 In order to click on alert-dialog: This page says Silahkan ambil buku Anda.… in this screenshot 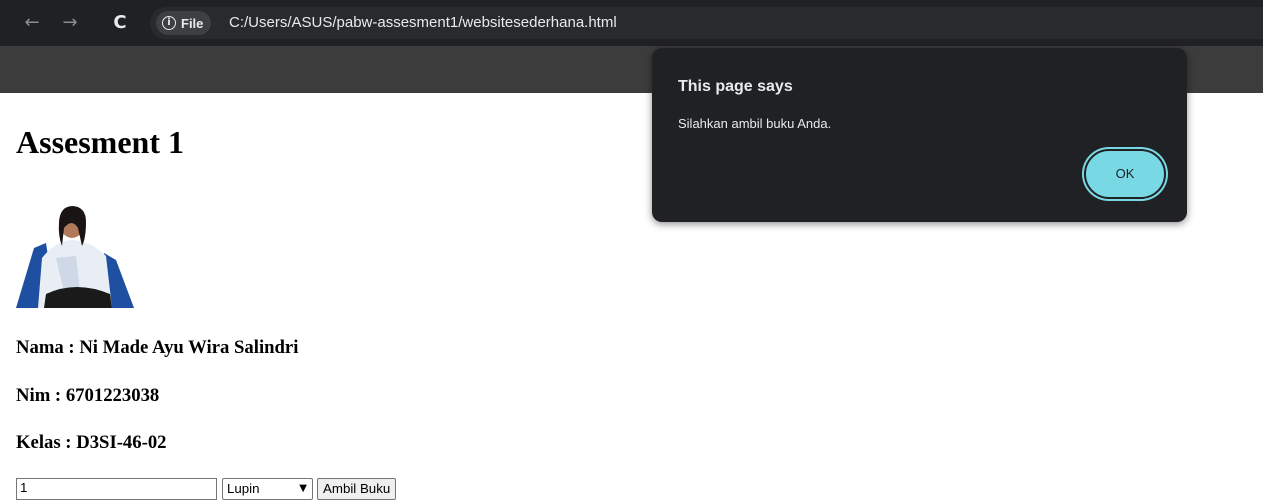, I will do `click(919, 135)`.